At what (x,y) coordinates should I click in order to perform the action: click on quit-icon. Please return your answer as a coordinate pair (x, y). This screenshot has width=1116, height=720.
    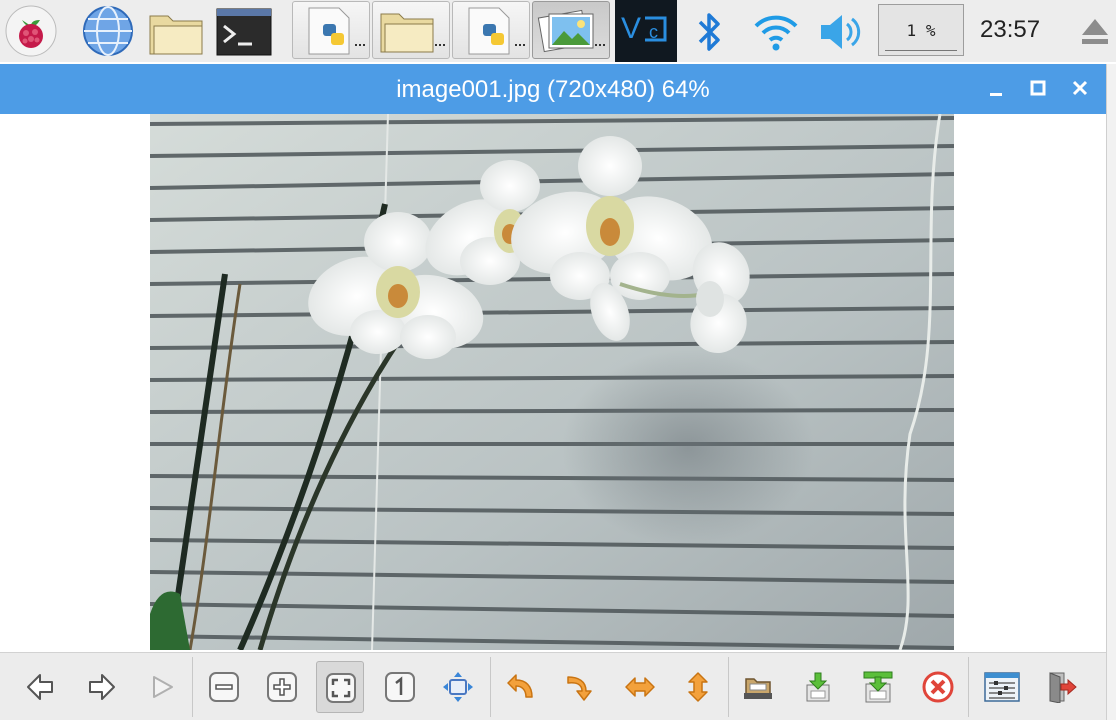
    Looking at the image, I should click on (1063, 687).